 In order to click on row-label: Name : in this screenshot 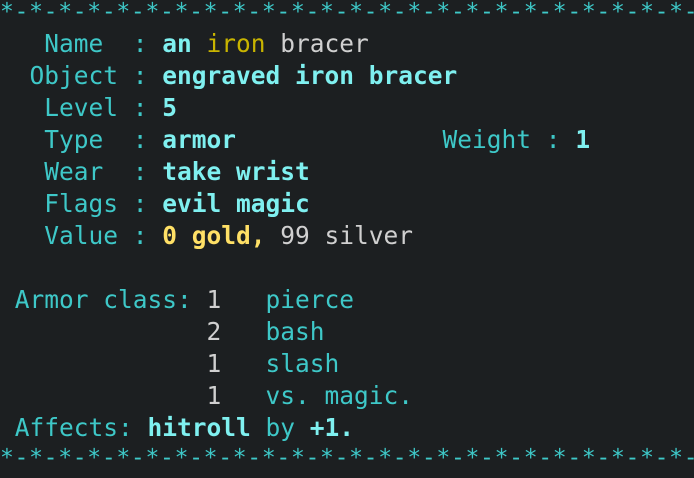, I will do `click(81, 43)`.